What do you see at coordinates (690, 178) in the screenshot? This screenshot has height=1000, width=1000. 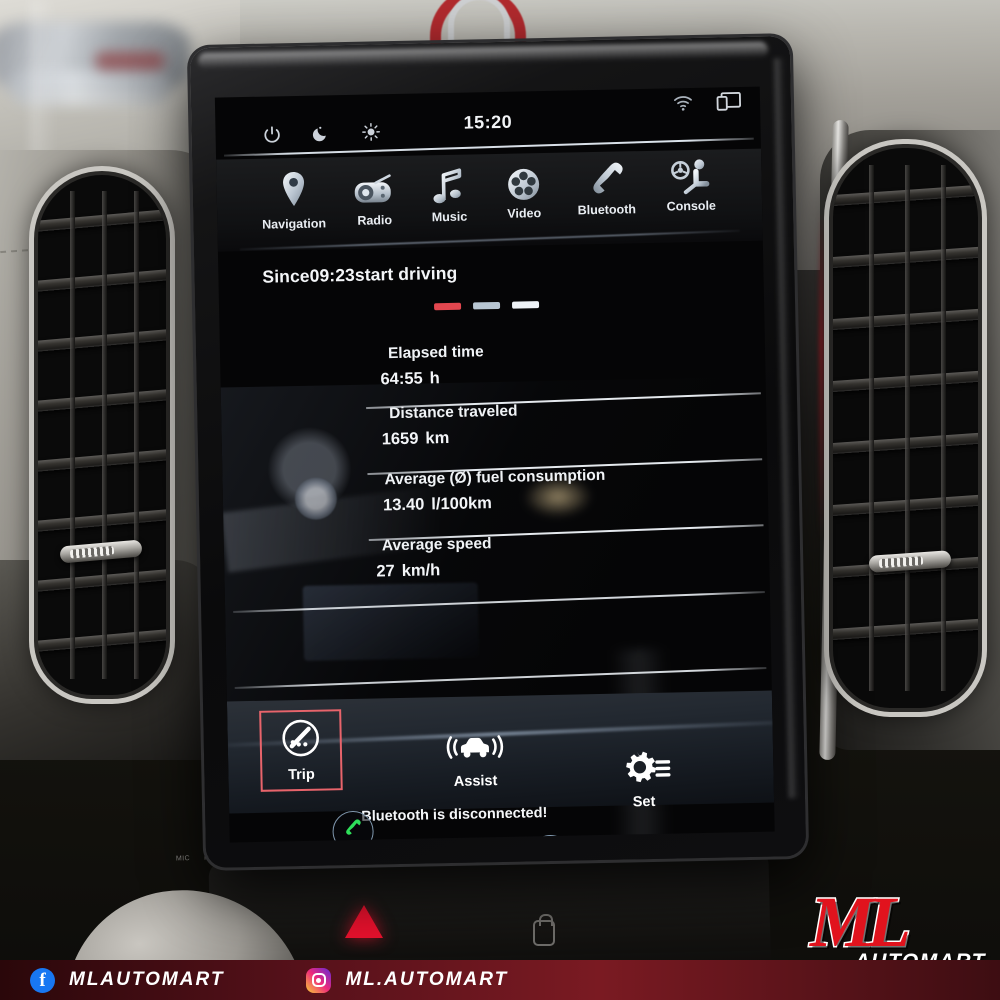 I see `driver-seat-icon` at bounding box center [690, 178].